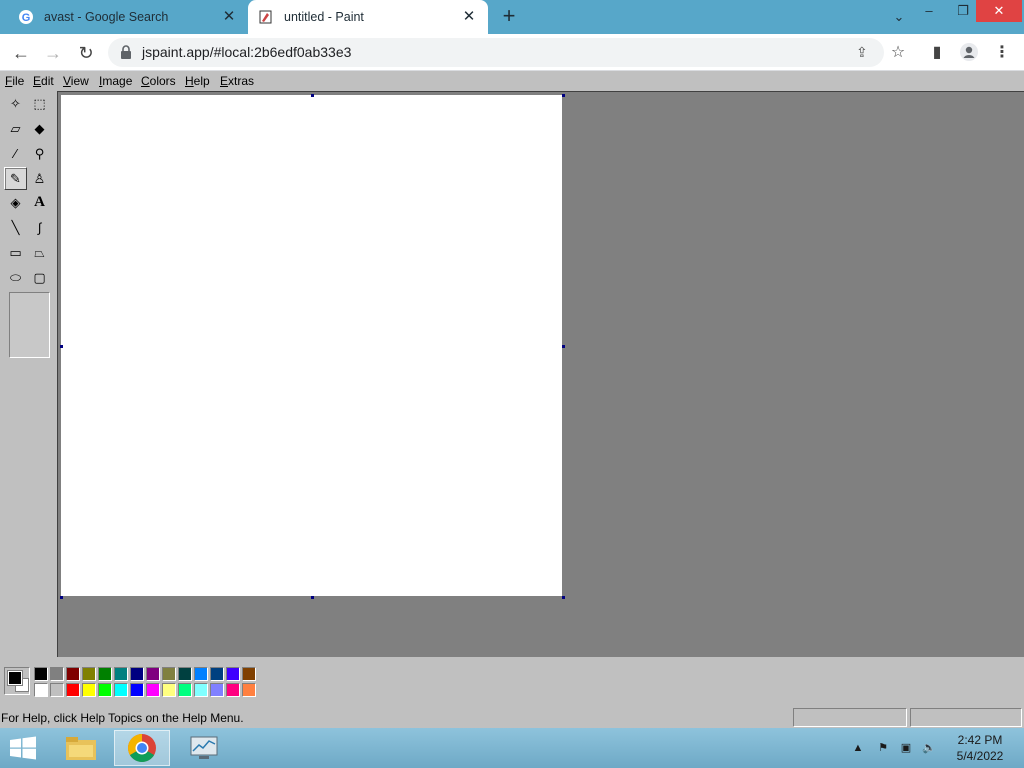  Describe the element at coordinates (14, 81) in the screenshot. I see `menu-file: File` at that location.